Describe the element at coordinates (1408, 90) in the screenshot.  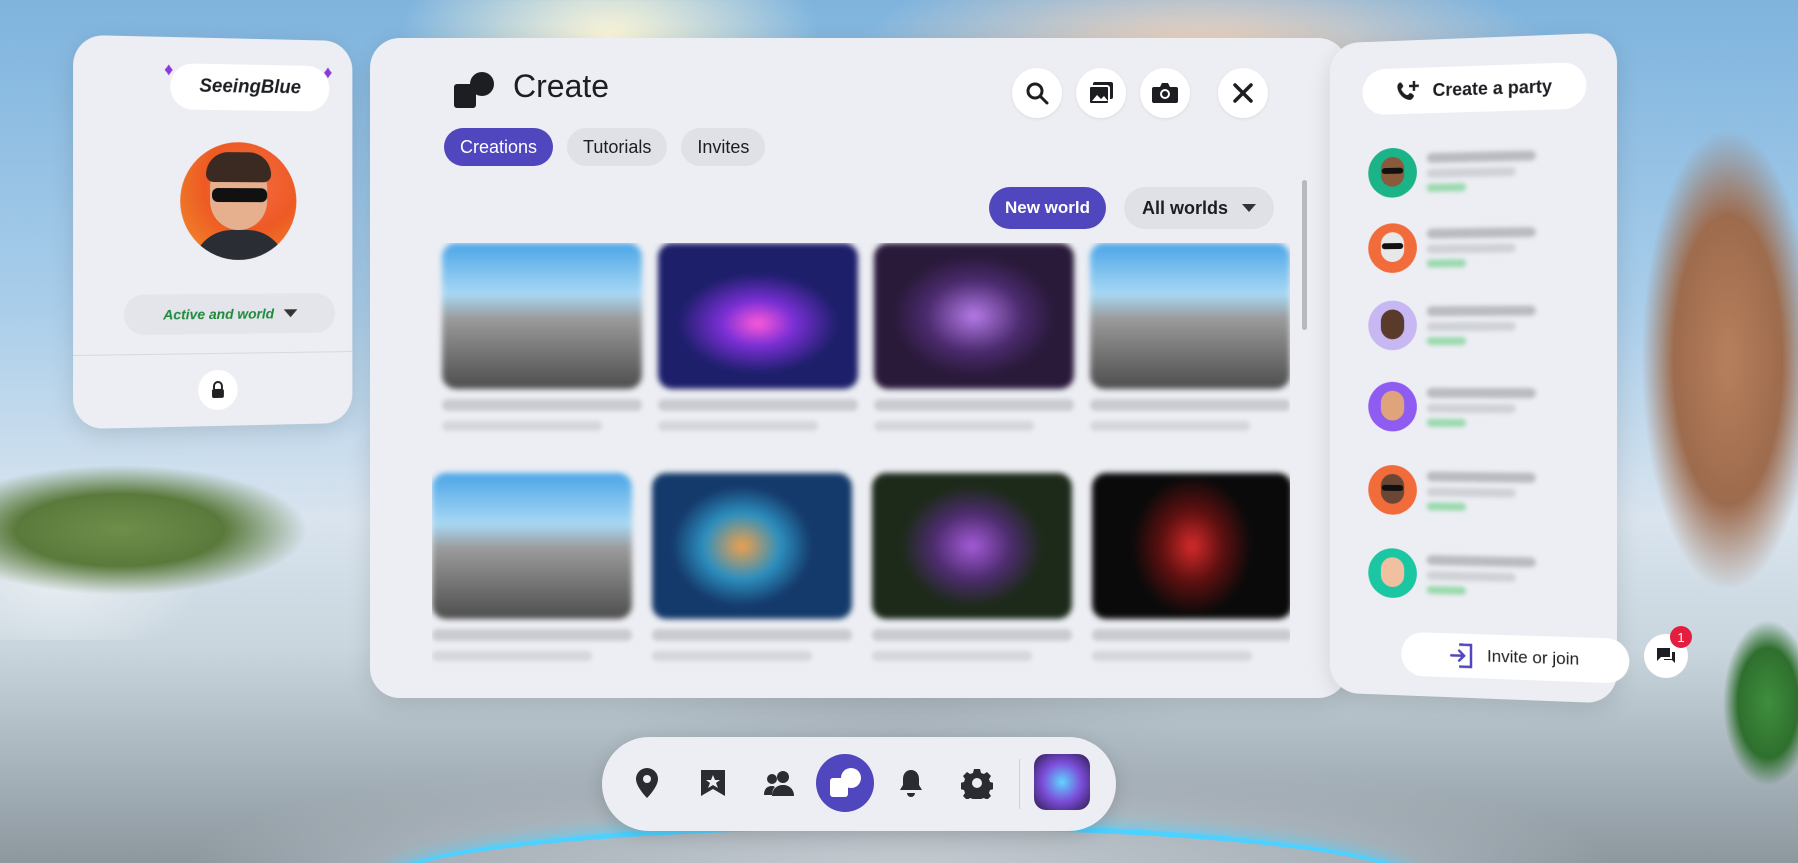
I see `add-call-icon` at that location.